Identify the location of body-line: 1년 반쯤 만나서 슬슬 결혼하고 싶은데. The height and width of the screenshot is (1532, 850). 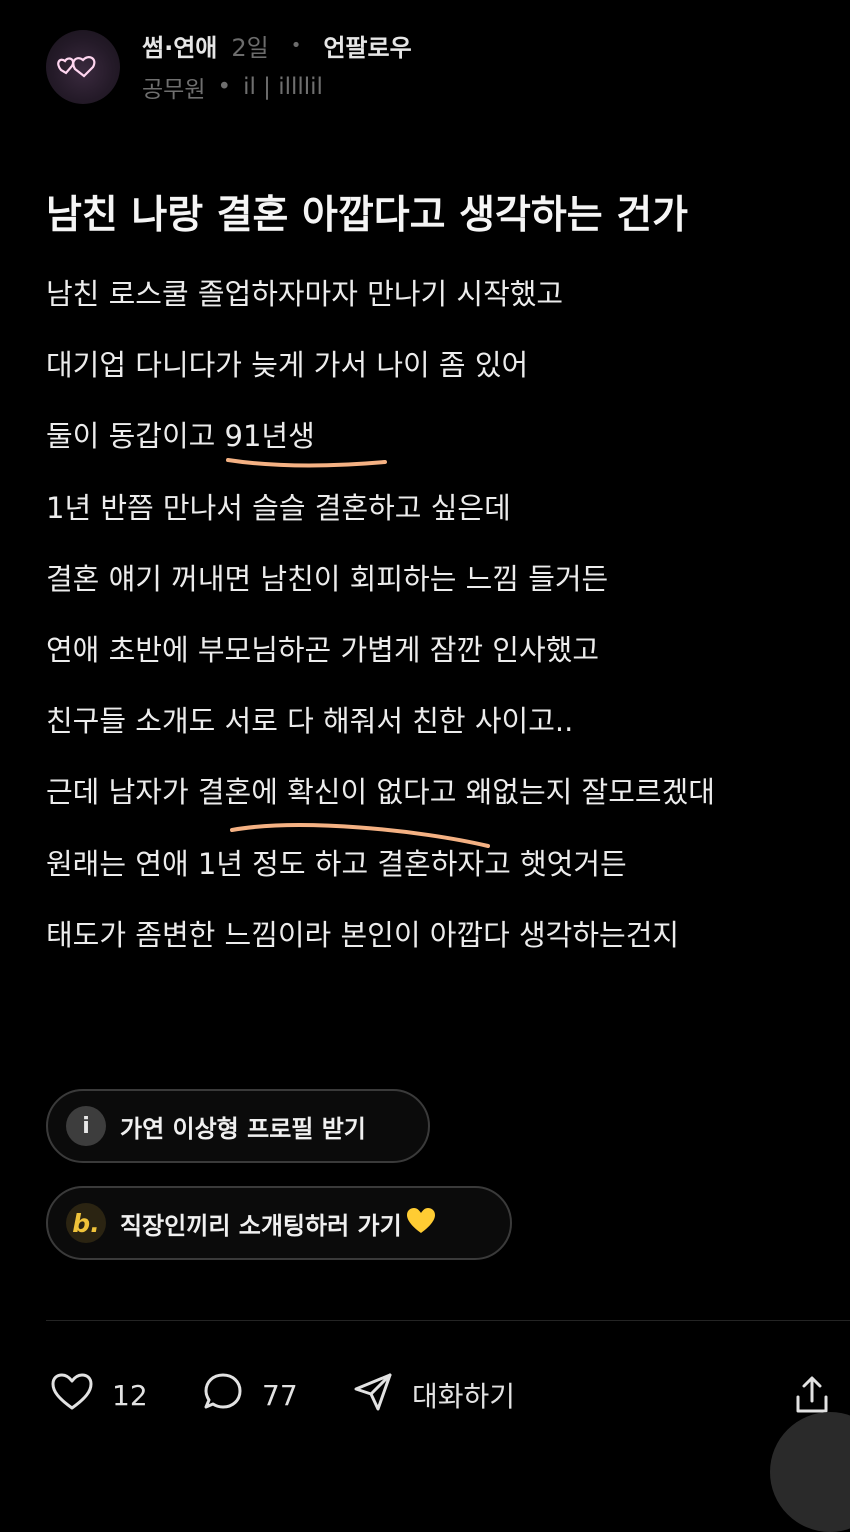
(278, 507).